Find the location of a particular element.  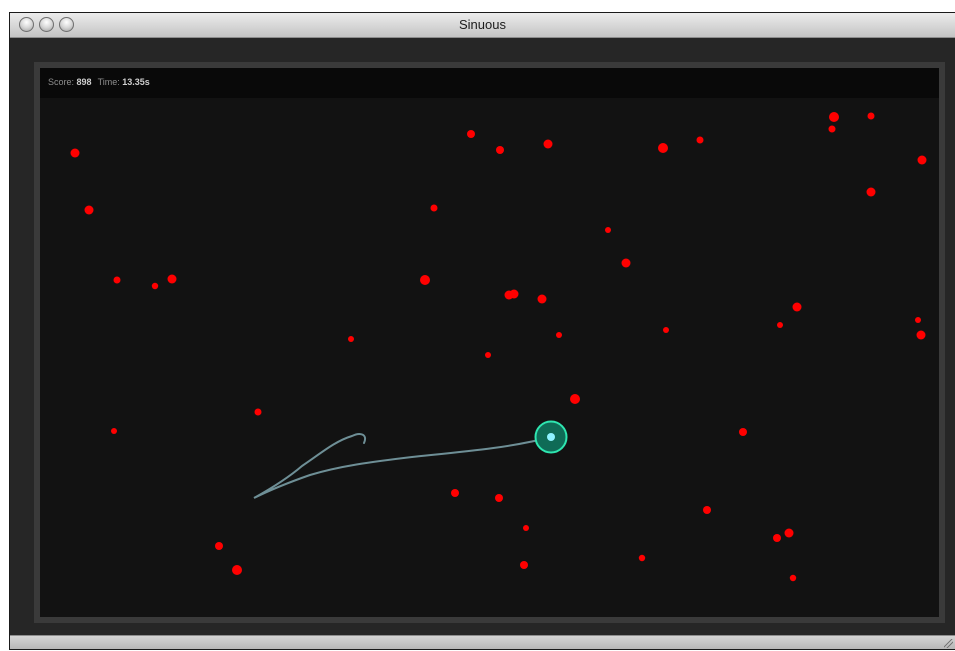

status-bar is located at coordinates (482, 642).